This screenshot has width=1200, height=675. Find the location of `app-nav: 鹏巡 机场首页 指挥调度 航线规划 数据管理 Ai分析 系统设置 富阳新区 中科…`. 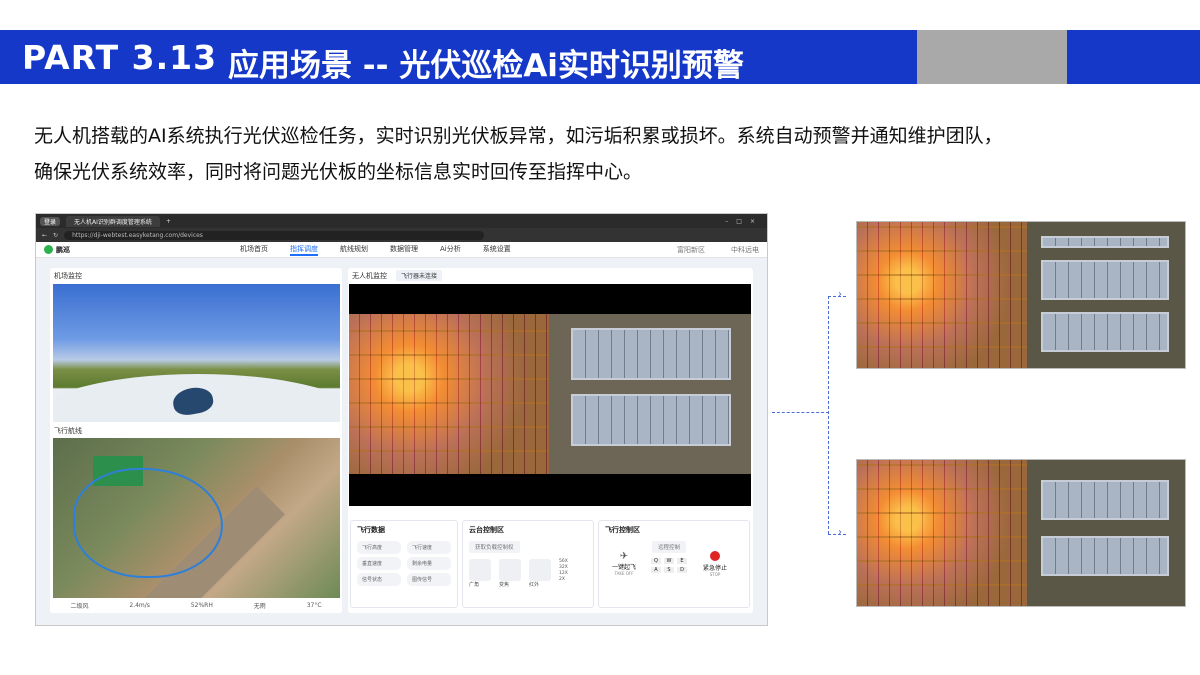

app-nav: 鹏巡 机场首页 指挥调度 航线规划 数据管理 Ai分析 系统设置 富阳新区 中科… is located at coordinates (401, 250).